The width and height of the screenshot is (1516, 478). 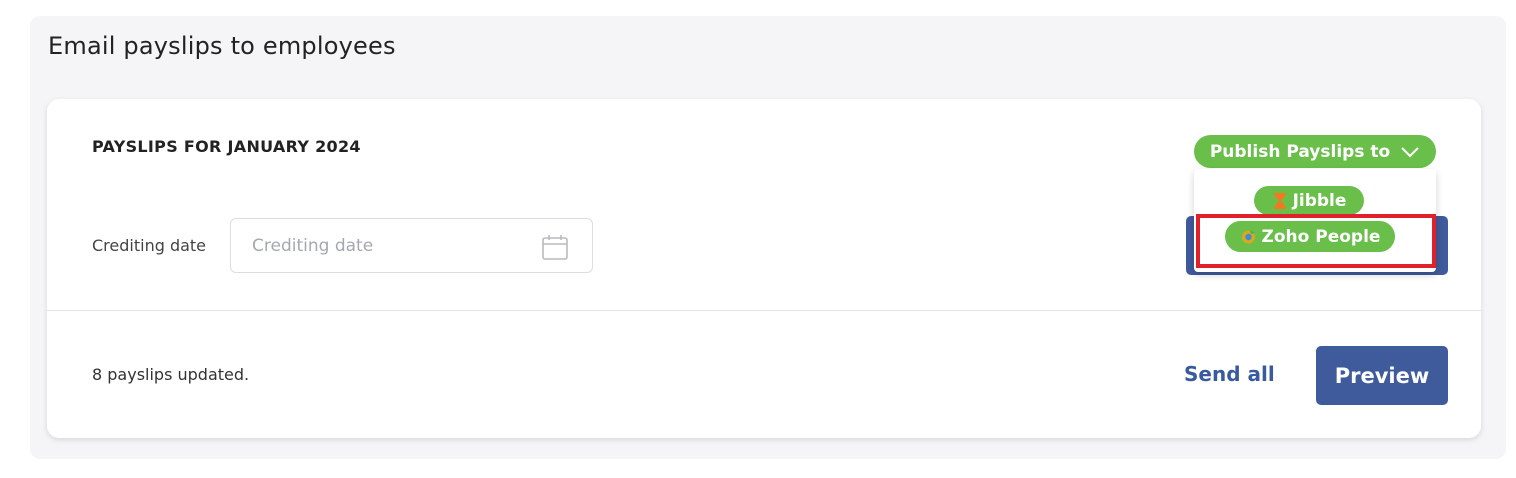 I want to click on menu-item-jibble: Jibble, so click(x=1309, y=200).